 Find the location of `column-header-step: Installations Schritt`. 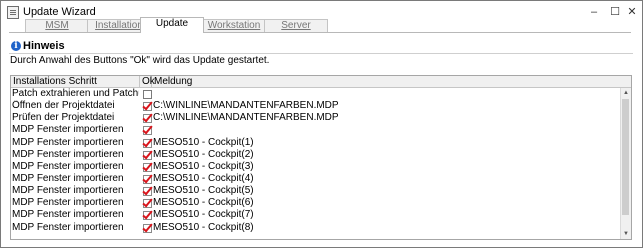

column-header-step: Installations Schritt is located at coordinates (75, 81).